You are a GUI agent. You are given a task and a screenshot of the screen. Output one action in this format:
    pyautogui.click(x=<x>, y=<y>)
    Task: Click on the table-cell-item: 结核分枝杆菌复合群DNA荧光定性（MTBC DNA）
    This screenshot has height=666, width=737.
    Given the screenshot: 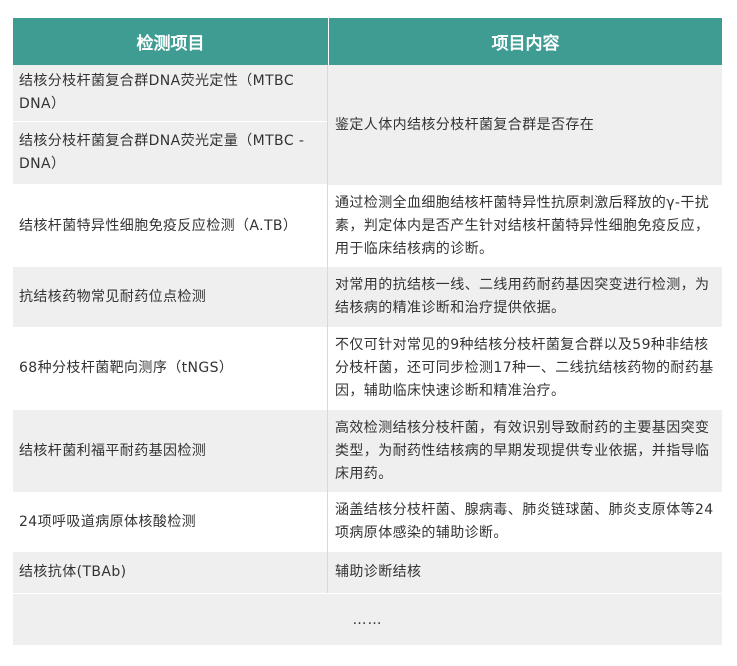 What is the action you would take?
    pyautogui.click(x=170, y=93)
    